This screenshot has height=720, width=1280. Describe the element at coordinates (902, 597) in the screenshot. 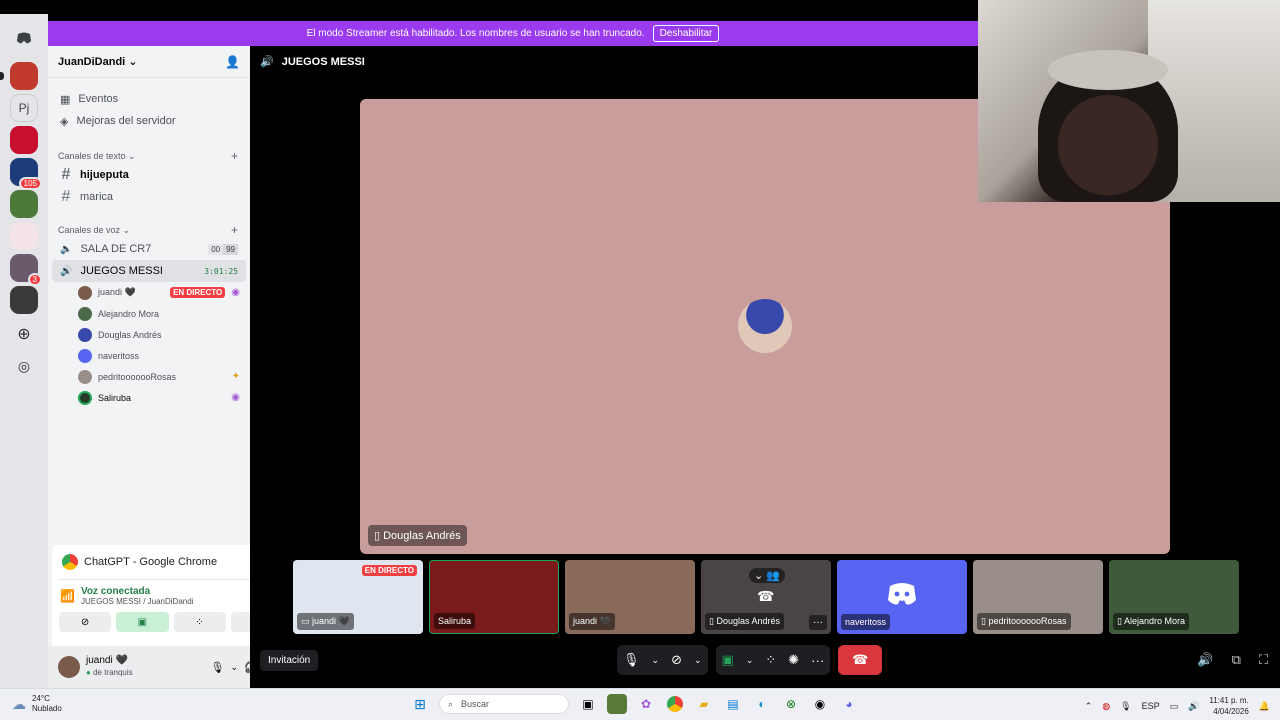

I see `participant-tile: naveritoss` at that location.